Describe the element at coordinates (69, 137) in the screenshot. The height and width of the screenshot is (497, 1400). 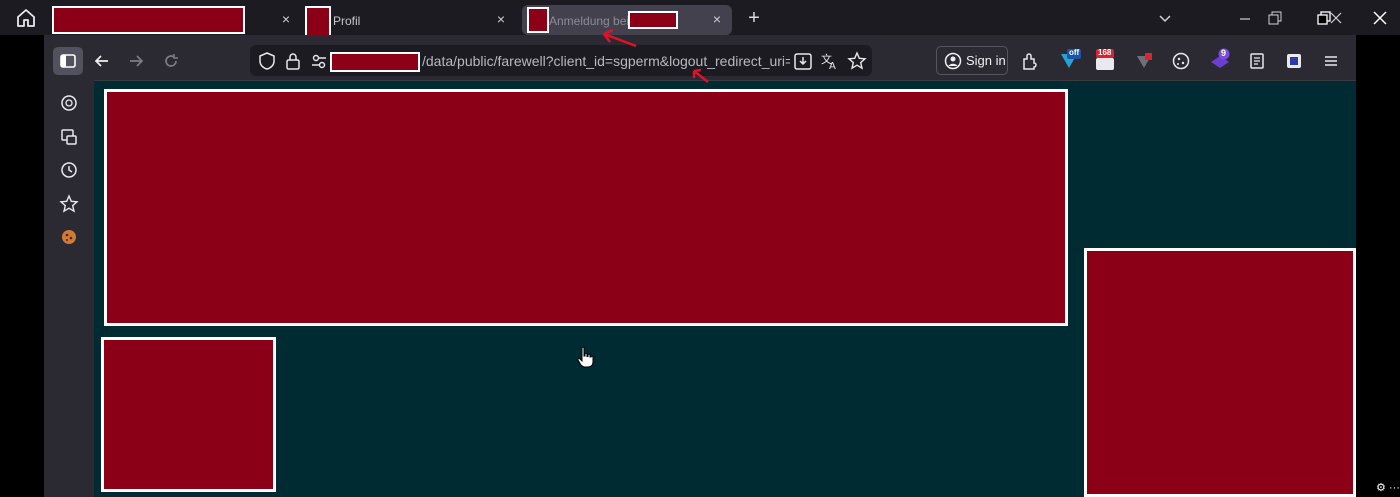
I see `synced-tabs-icon` at that location.